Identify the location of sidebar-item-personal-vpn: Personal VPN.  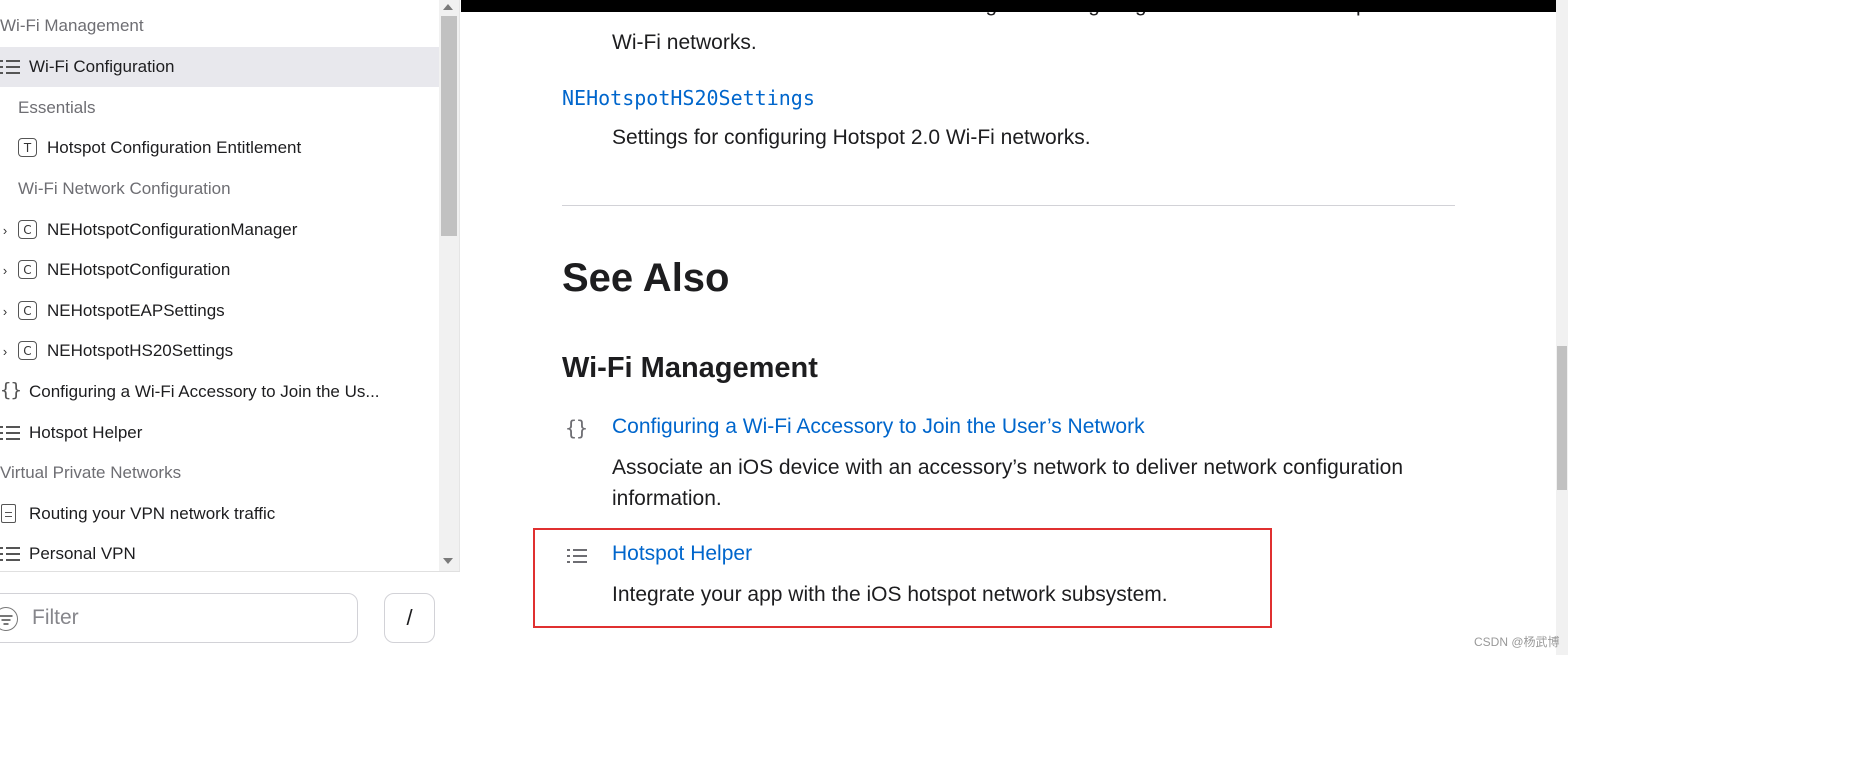
(219, 552).